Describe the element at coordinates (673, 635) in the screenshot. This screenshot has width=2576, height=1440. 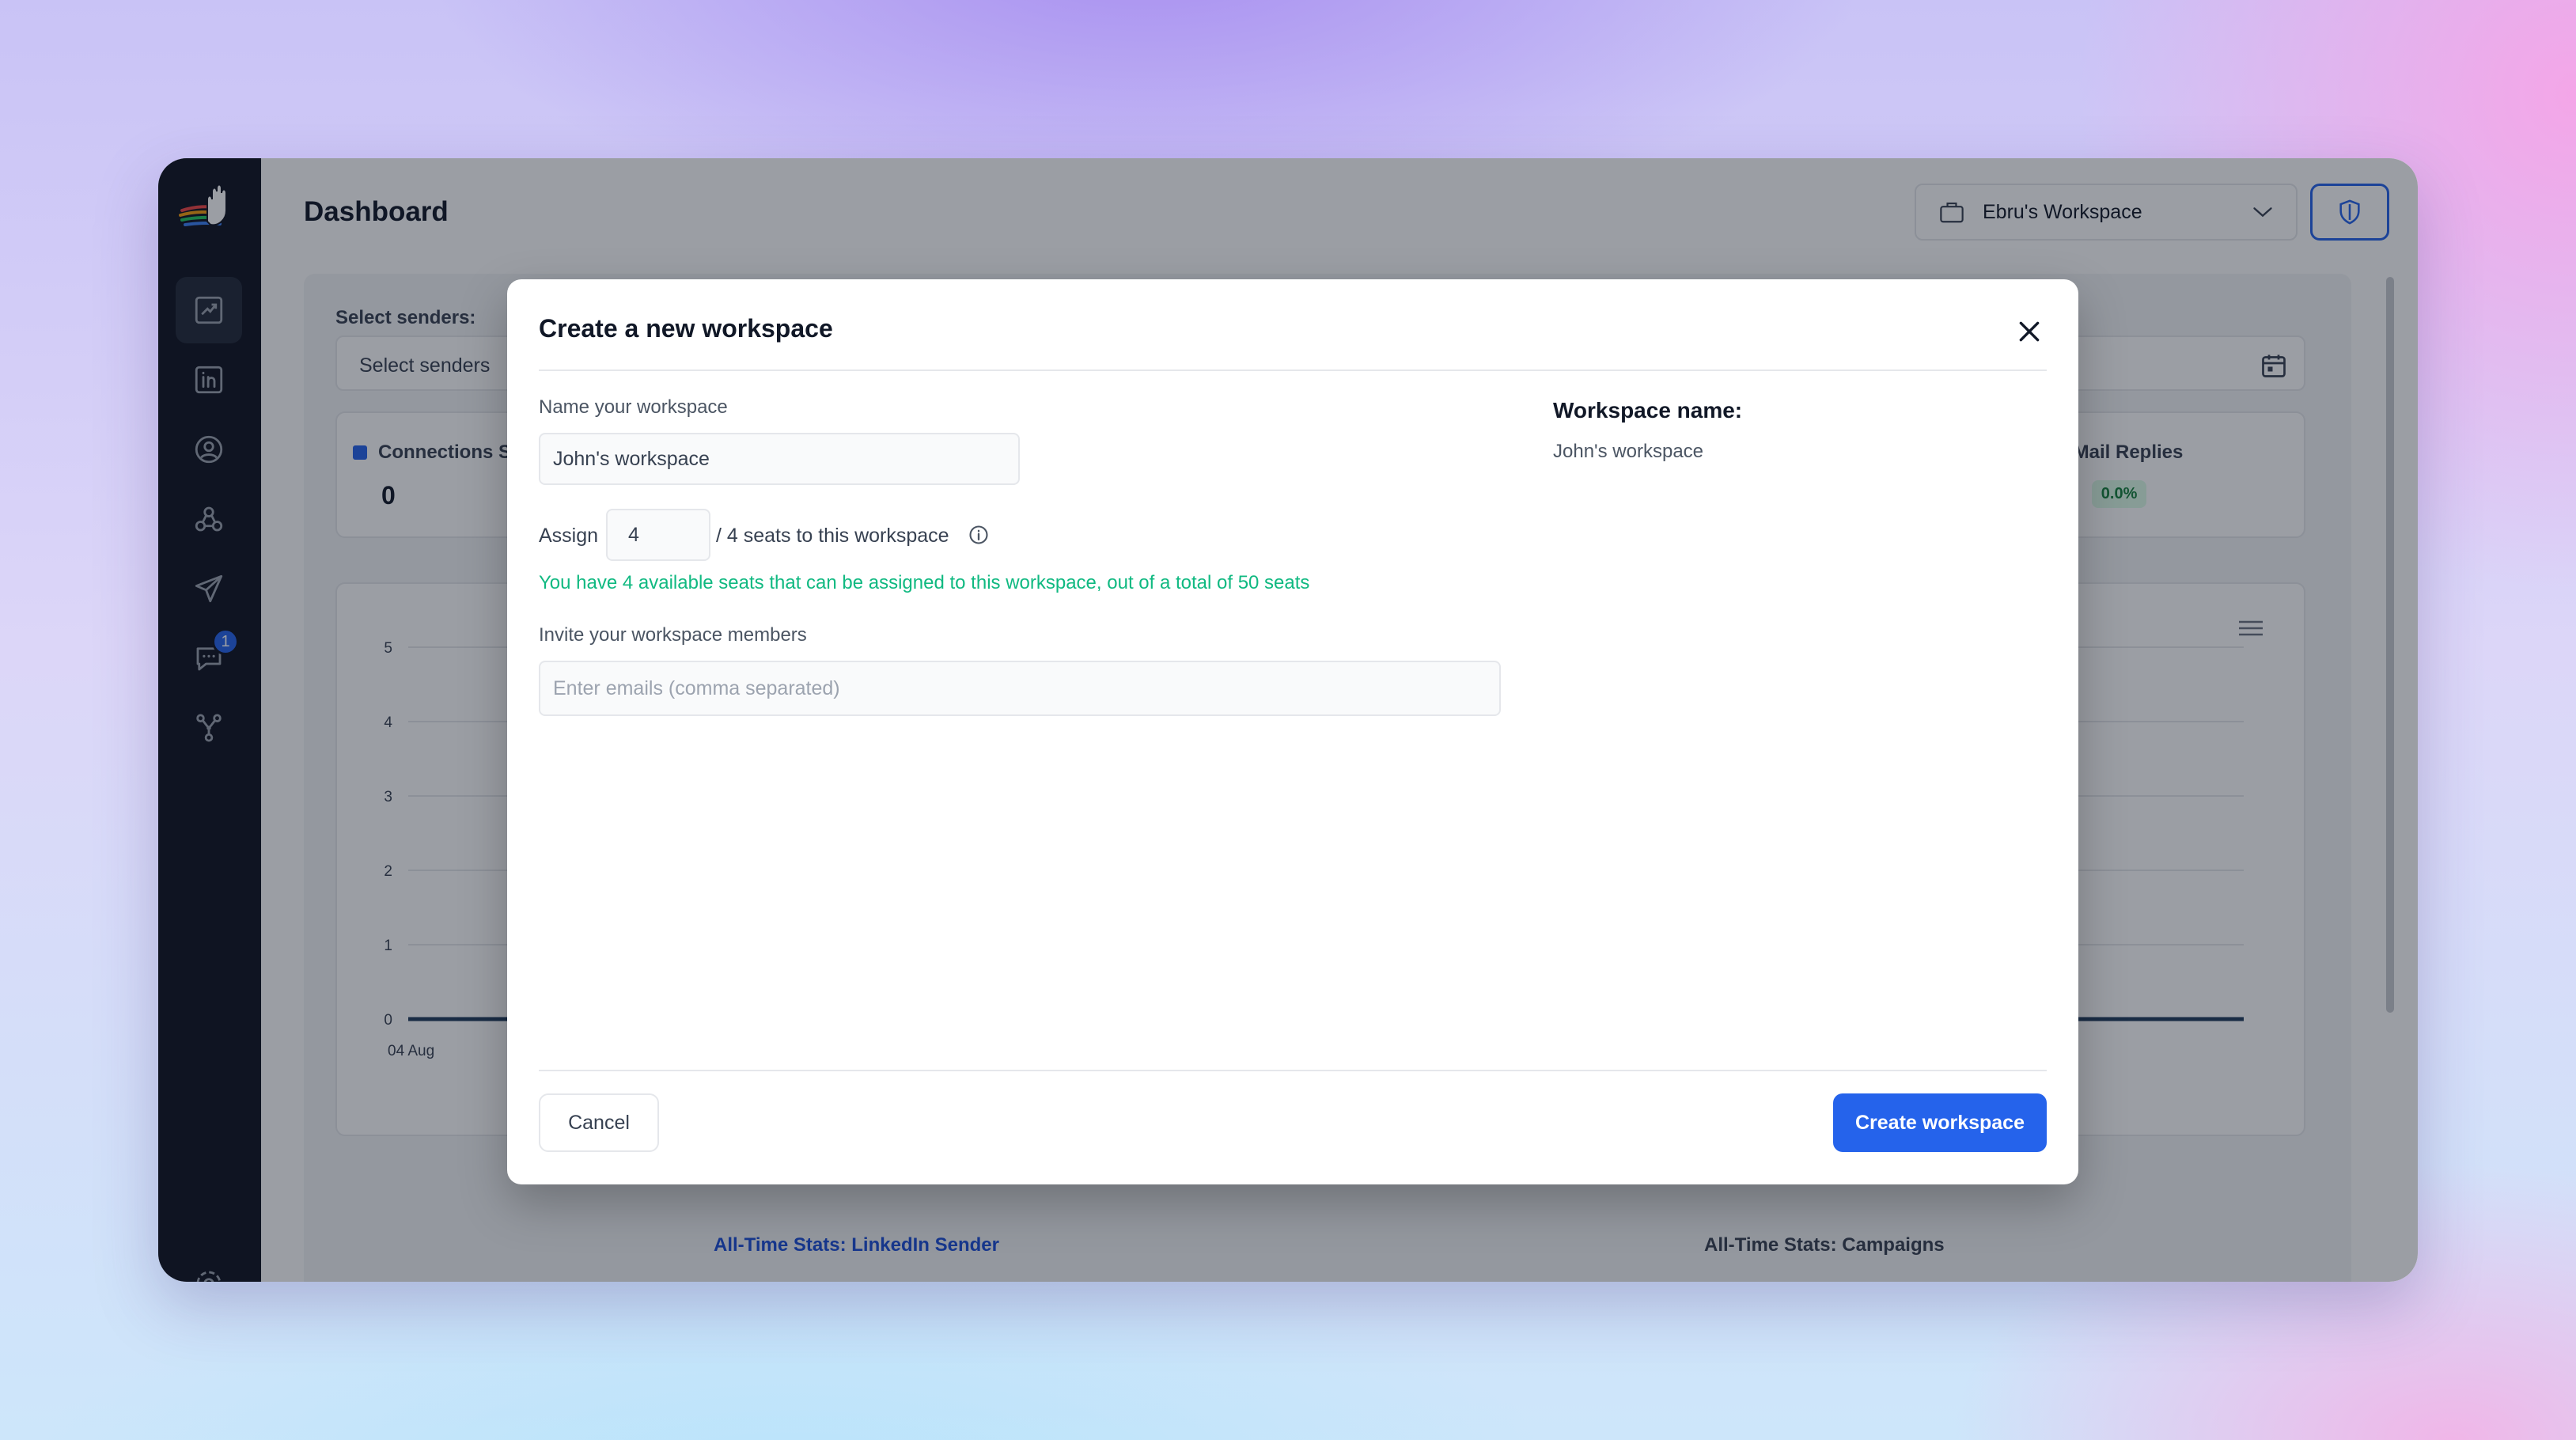
I see `invite-label: Invite your workspace members` at that location.